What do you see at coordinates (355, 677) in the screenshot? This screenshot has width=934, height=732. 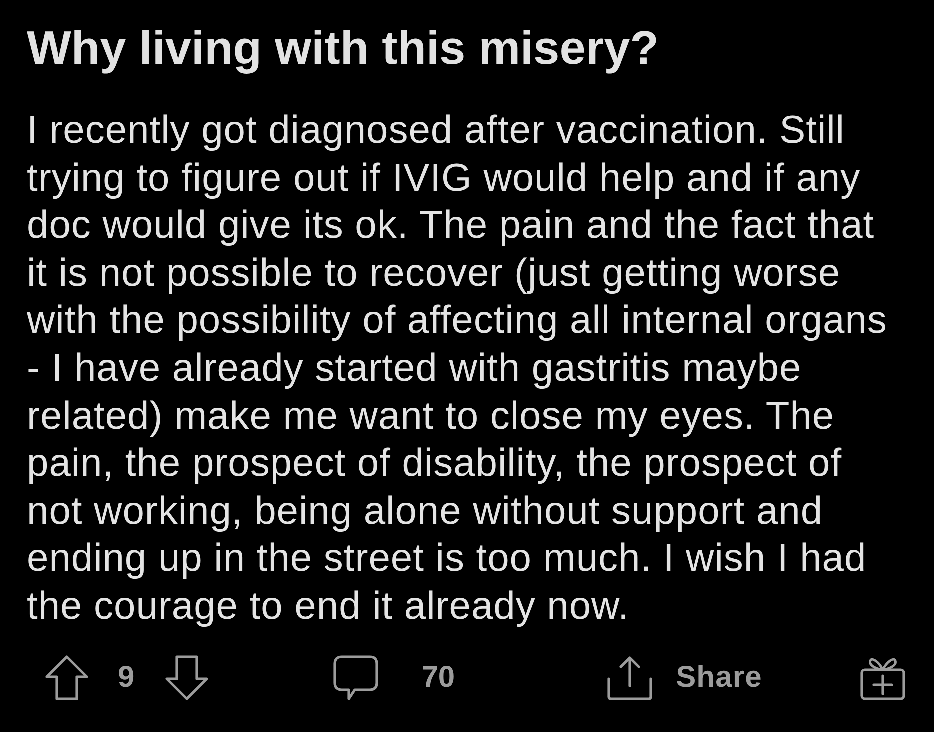 I see `speech-bubble-icon` at bounding box center [355, 677].